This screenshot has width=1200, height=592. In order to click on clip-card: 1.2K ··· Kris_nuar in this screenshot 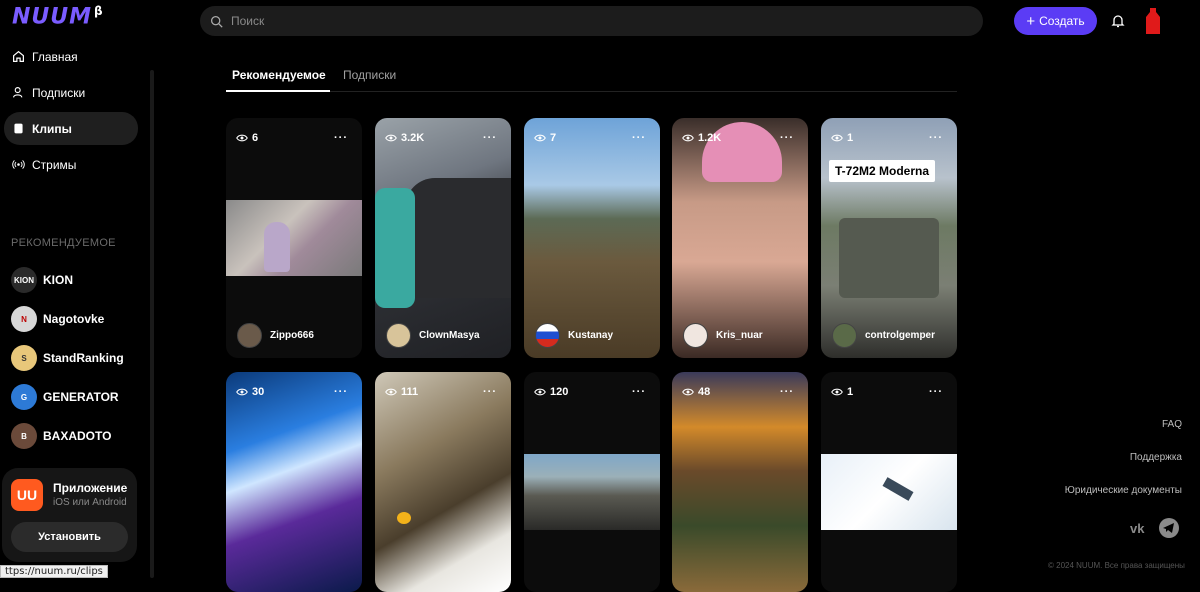, I will do `click(740, 238)`.